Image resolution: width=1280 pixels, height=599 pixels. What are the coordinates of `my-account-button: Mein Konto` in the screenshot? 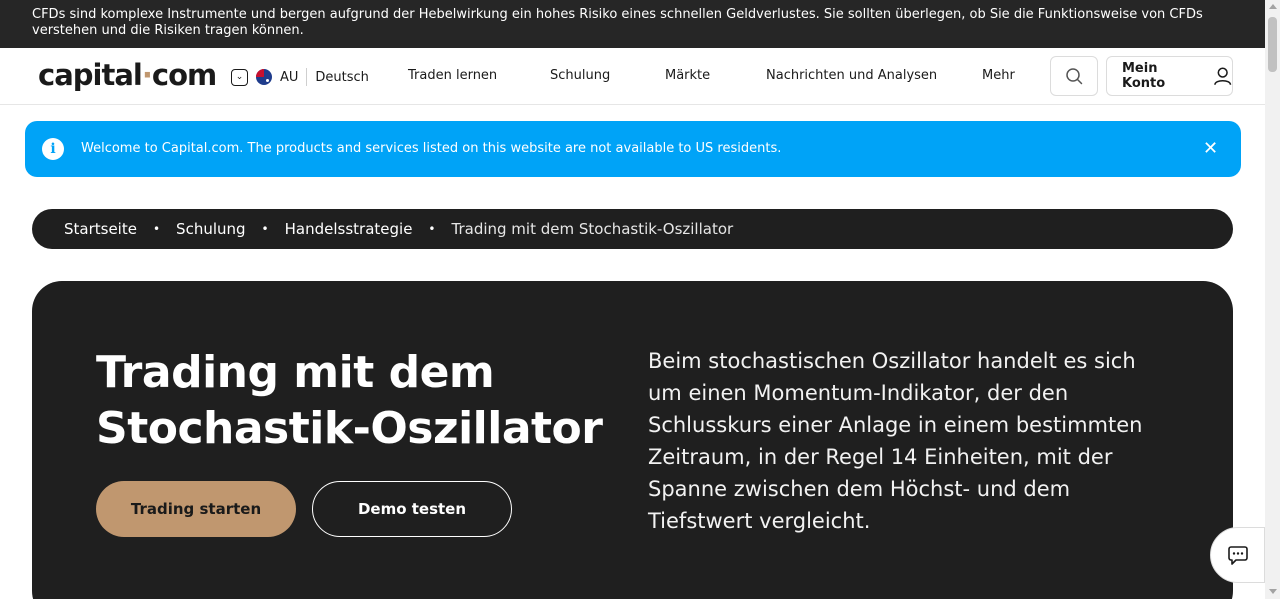 It's located at (1169, 76).